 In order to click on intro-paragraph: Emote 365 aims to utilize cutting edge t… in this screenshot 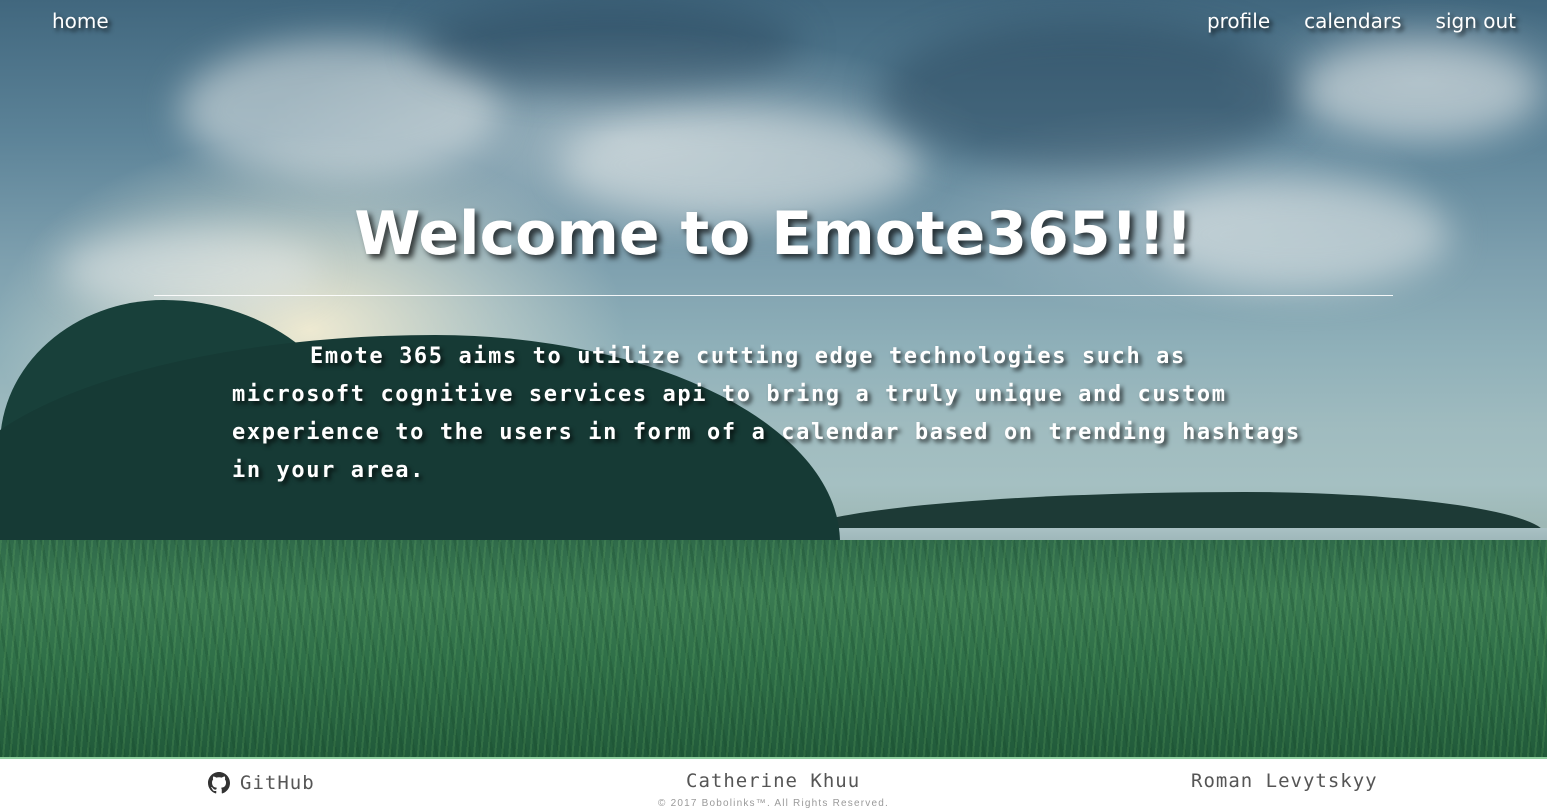, I will do `click(766, 413)`.